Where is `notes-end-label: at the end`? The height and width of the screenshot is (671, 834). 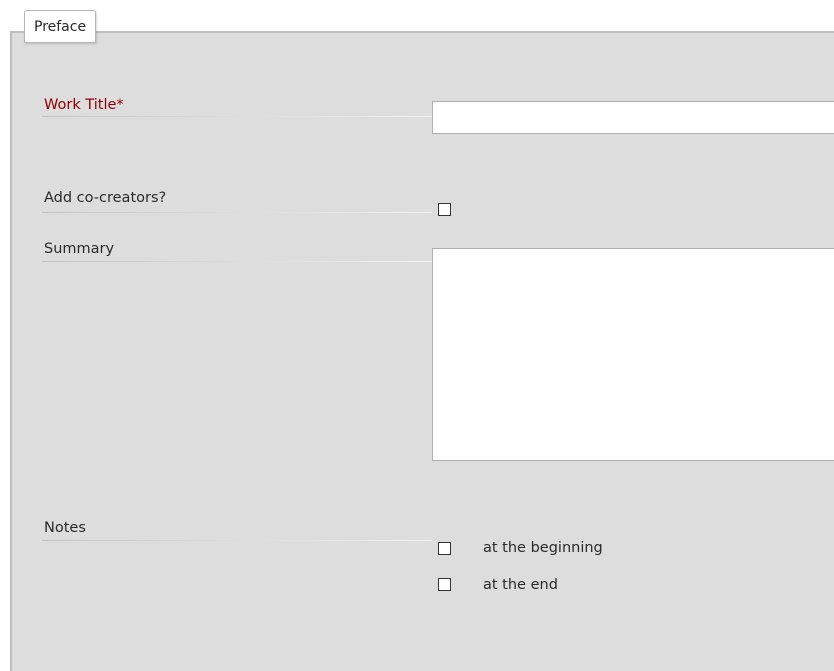
notes-end-label: at the end is located at coordinates (520, 585).